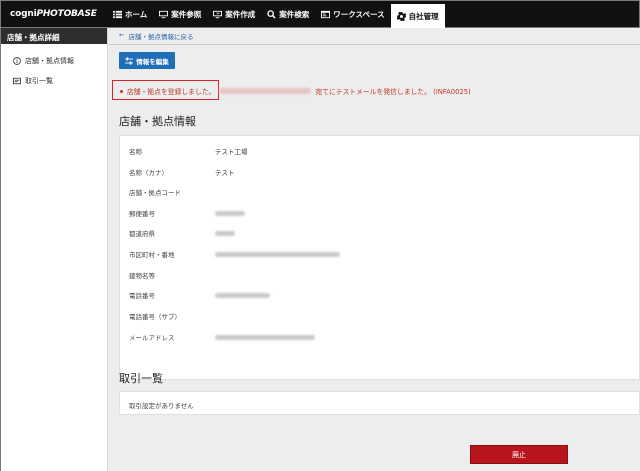 This screenshot has height=471, width=640. What do you see at coordinates (288, 14) in the screenshot?
I see `nav-case-search: 案件検索` at bounding box center [288, 14].